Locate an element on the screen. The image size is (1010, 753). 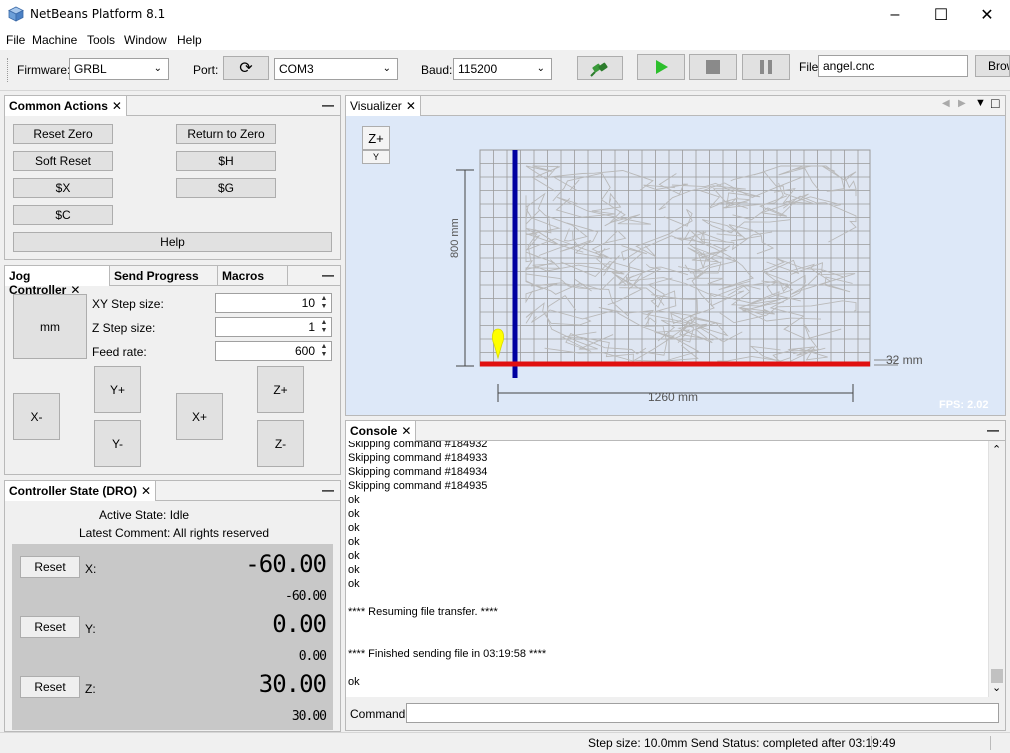
jog-y-minus-button: Y- is located at coordinates (117, 443).